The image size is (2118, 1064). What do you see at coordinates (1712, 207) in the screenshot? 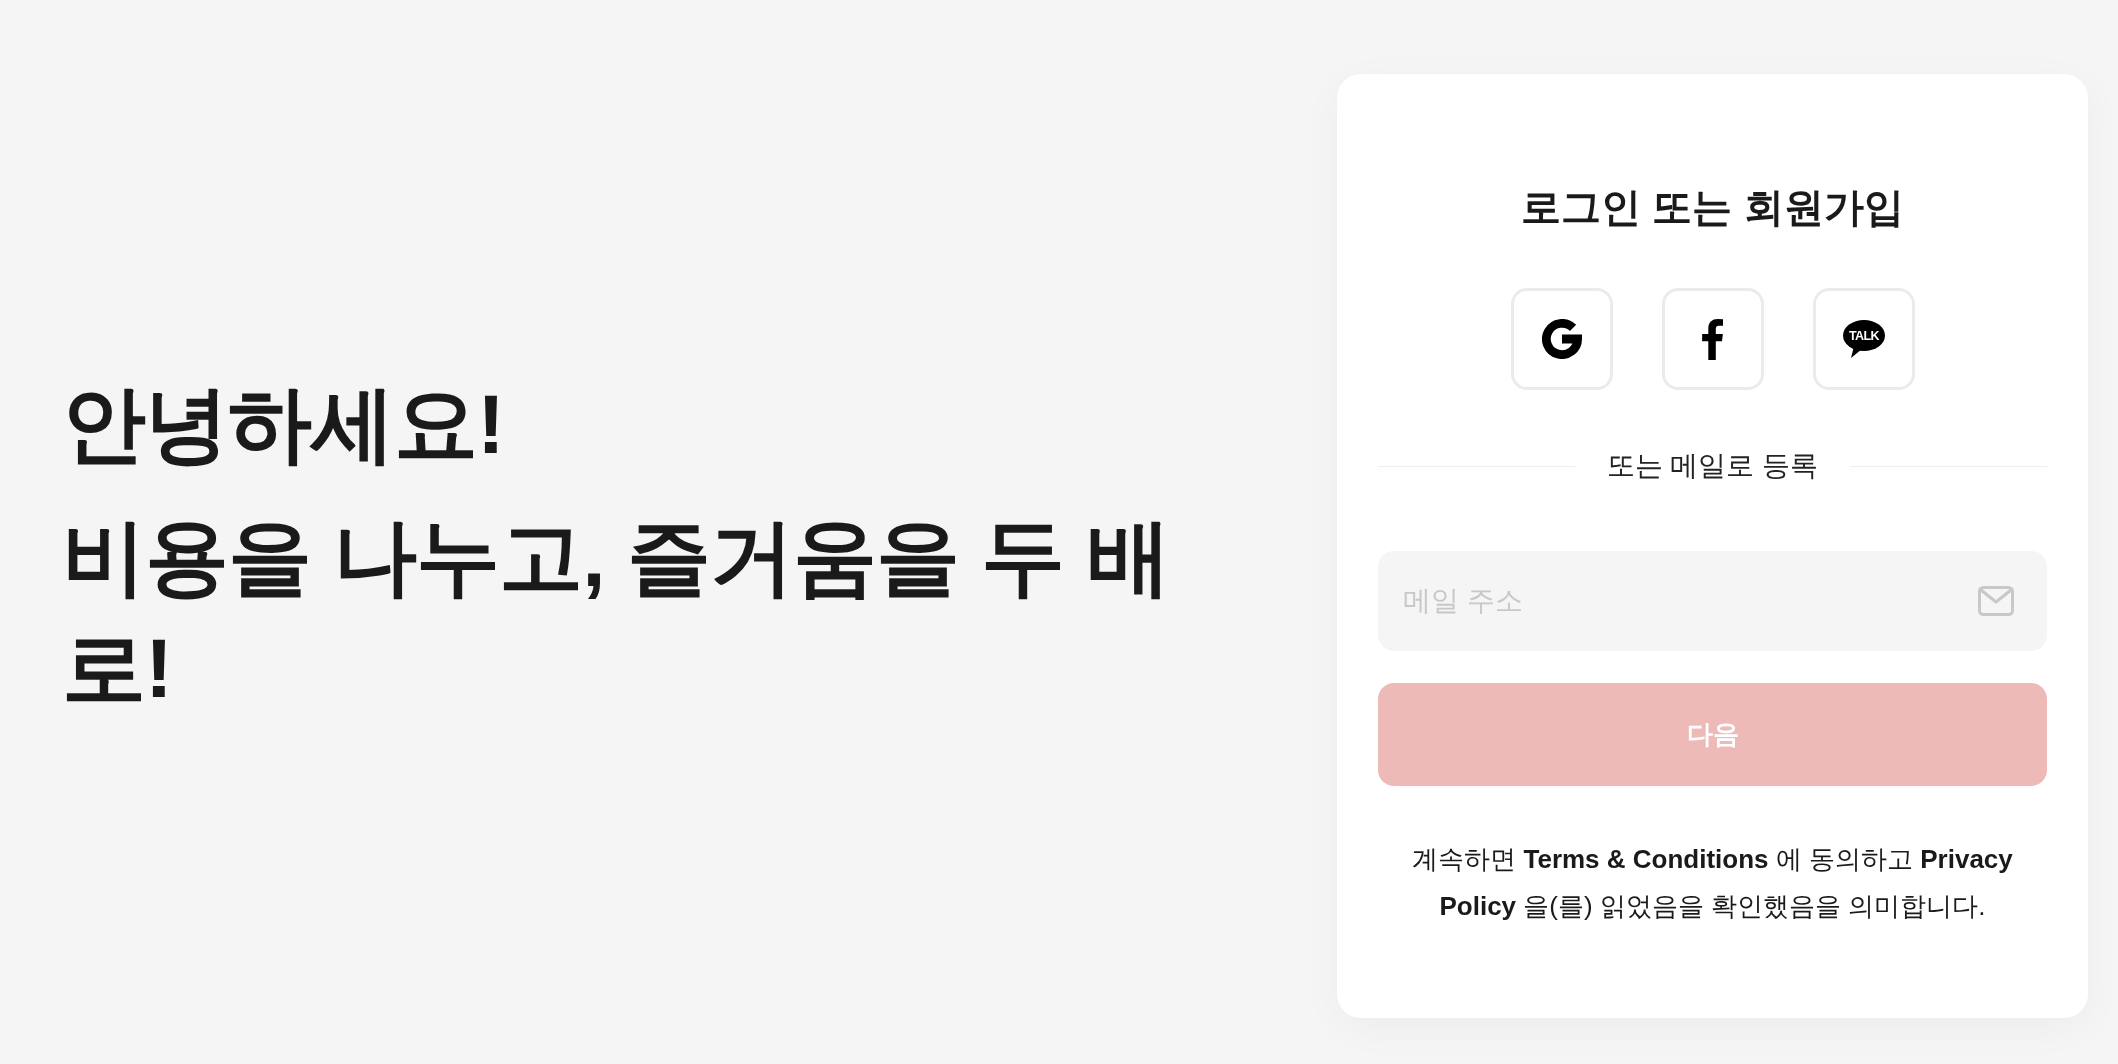
I see `card-title: 로그인 또는 회원가입` at bounding box center [1712, 207].